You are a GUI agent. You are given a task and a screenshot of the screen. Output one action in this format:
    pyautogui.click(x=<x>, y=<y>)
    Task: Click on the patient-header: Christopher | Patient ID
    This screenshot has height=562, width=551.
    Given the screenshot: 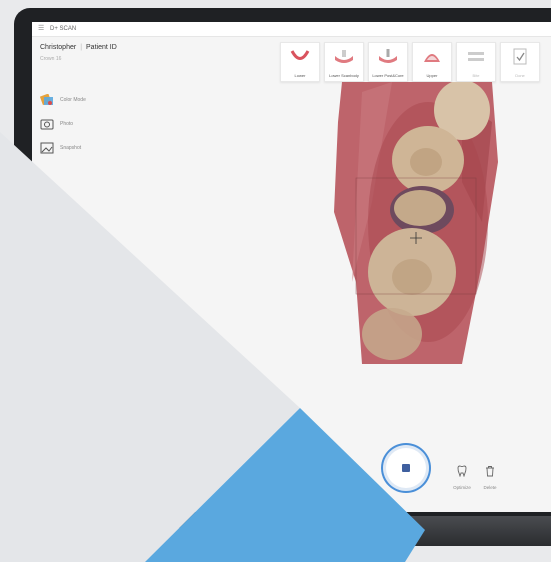 What is the action you would take?
    pyautogui.click(x=78, y=47)
    